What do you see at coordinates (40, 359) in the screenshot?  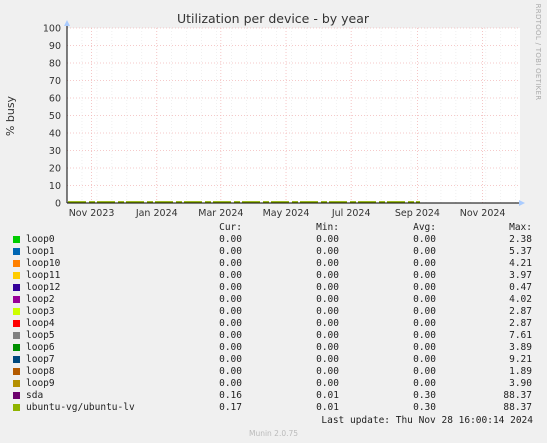 I see `legend-series-name: loop7` at bounding box center [40, 359].